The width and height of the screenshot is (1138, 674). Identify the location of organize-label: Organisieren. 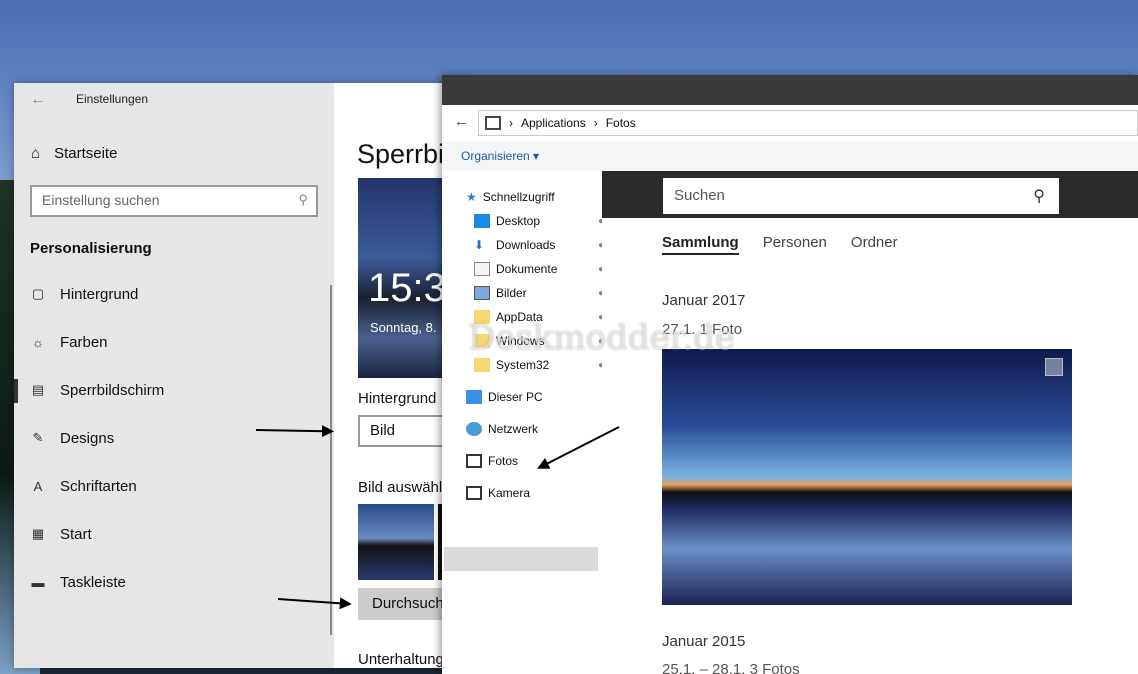
(495, 156).